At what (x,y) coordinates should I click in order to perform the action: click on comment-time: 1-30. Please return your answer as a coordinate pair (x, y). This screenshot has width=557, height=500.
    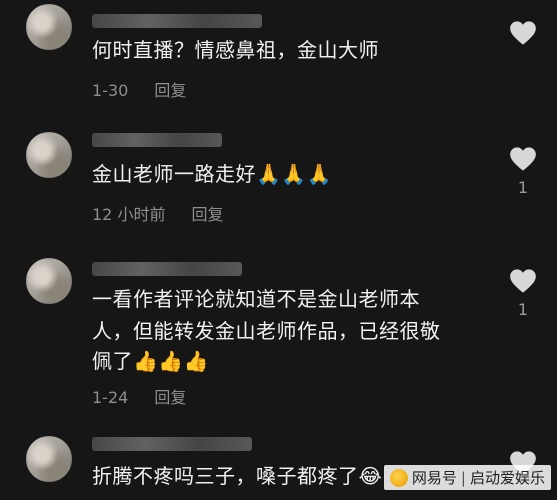
    Looking at the image, I should click on (110, 90).